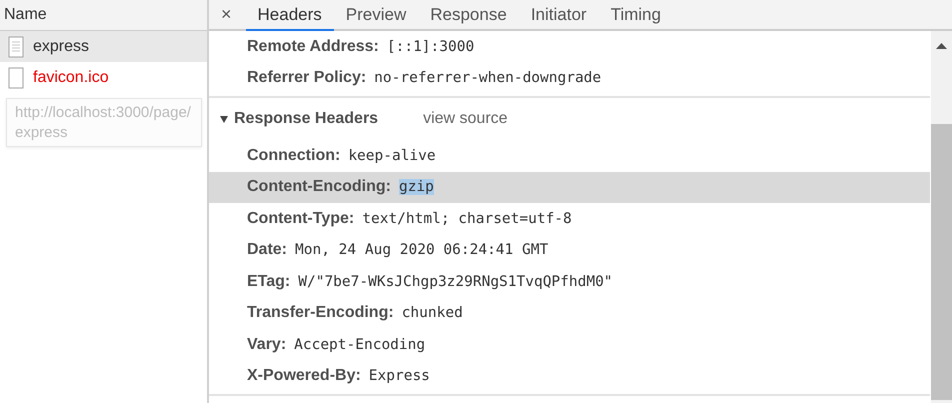 Image resolution: width=952 pixels, height=403 pixels. What do you see at coordinates (306, 119) in the screenshot?
I see `section-title: Response Headers` at bounding box center [306, 119].